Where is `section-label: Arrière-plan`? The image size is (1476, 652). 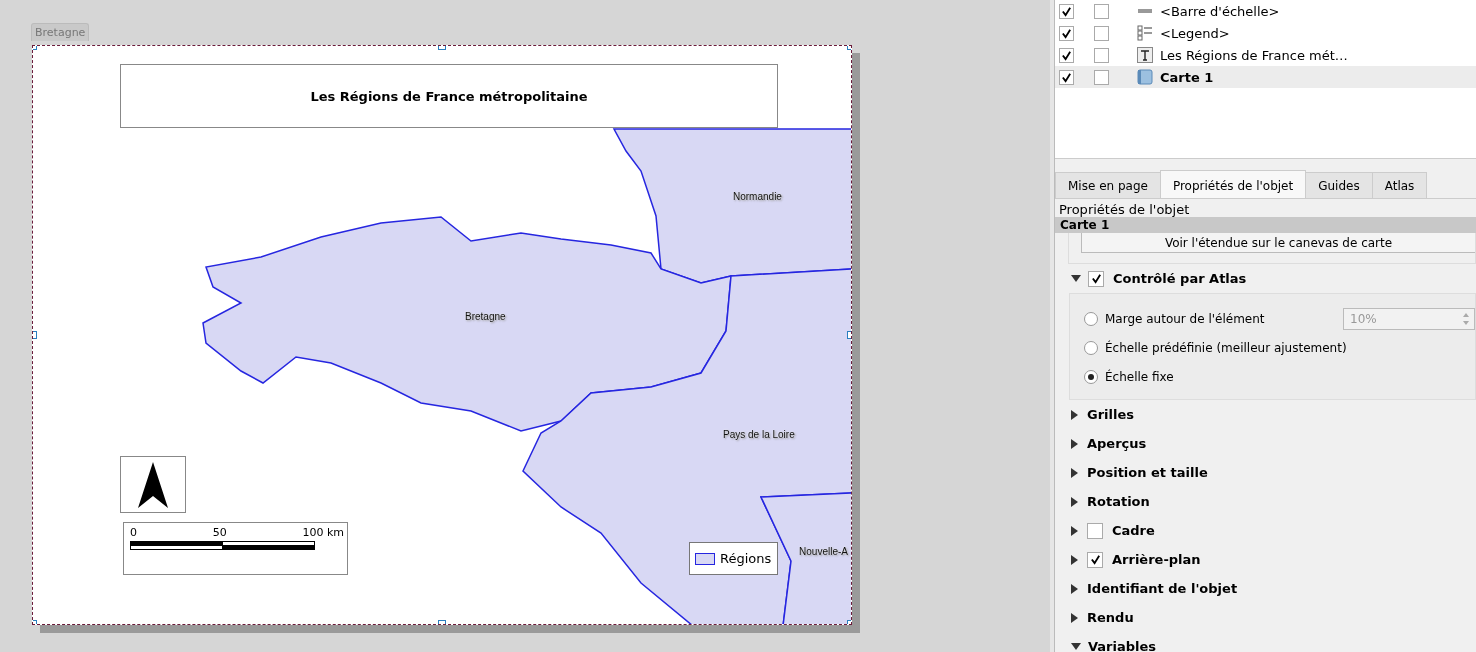 section-label: Arrière-plan is located at coordinates (1156, 559).